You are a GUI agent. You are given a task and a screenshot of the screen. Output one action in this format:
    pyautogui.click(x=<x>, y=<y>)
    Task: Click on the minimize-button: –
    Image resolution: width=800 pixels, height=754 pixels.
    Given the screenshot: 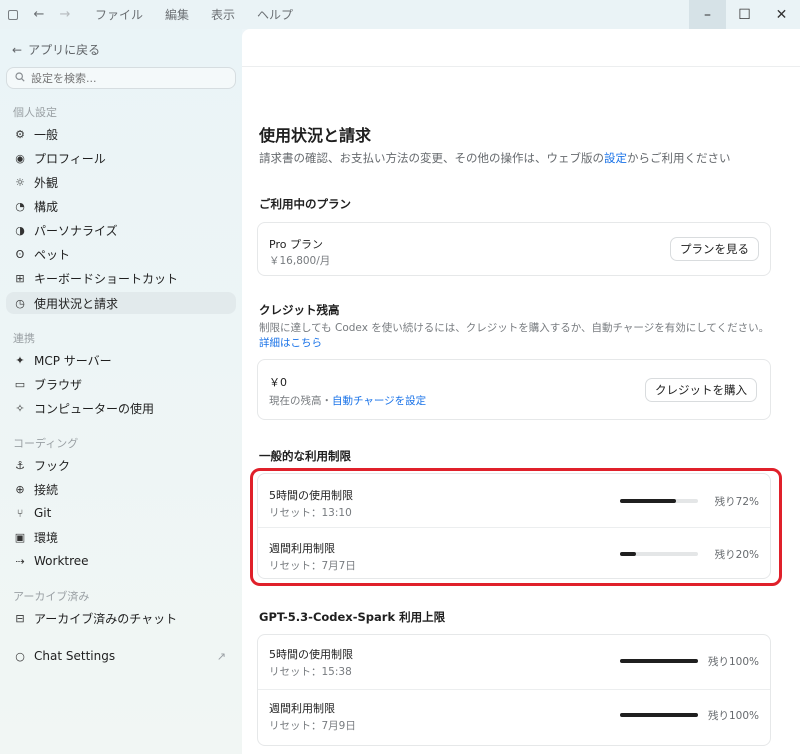 What is the action you would take?
    pyautogui.click(x=707, y=14)
    